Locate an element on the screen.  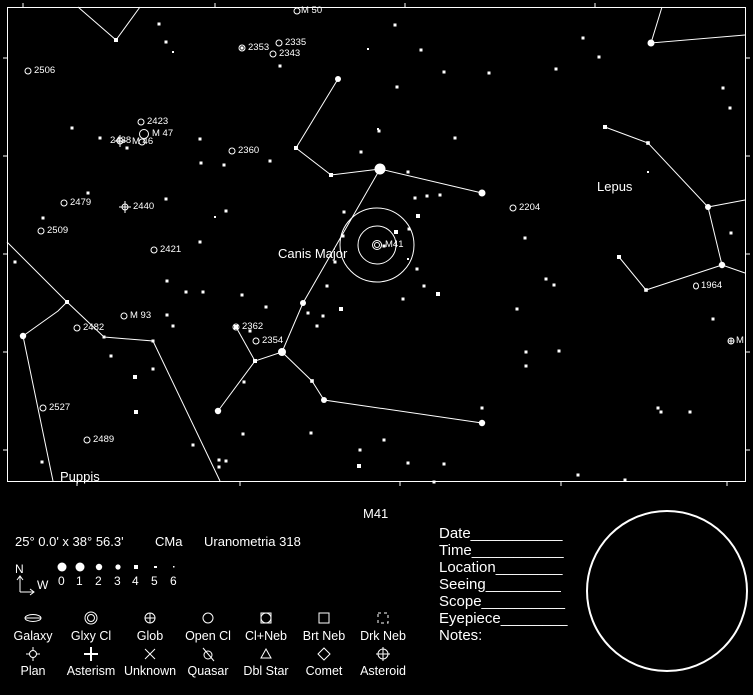
dso-label: M 46 is located at coordinates (142, 141).